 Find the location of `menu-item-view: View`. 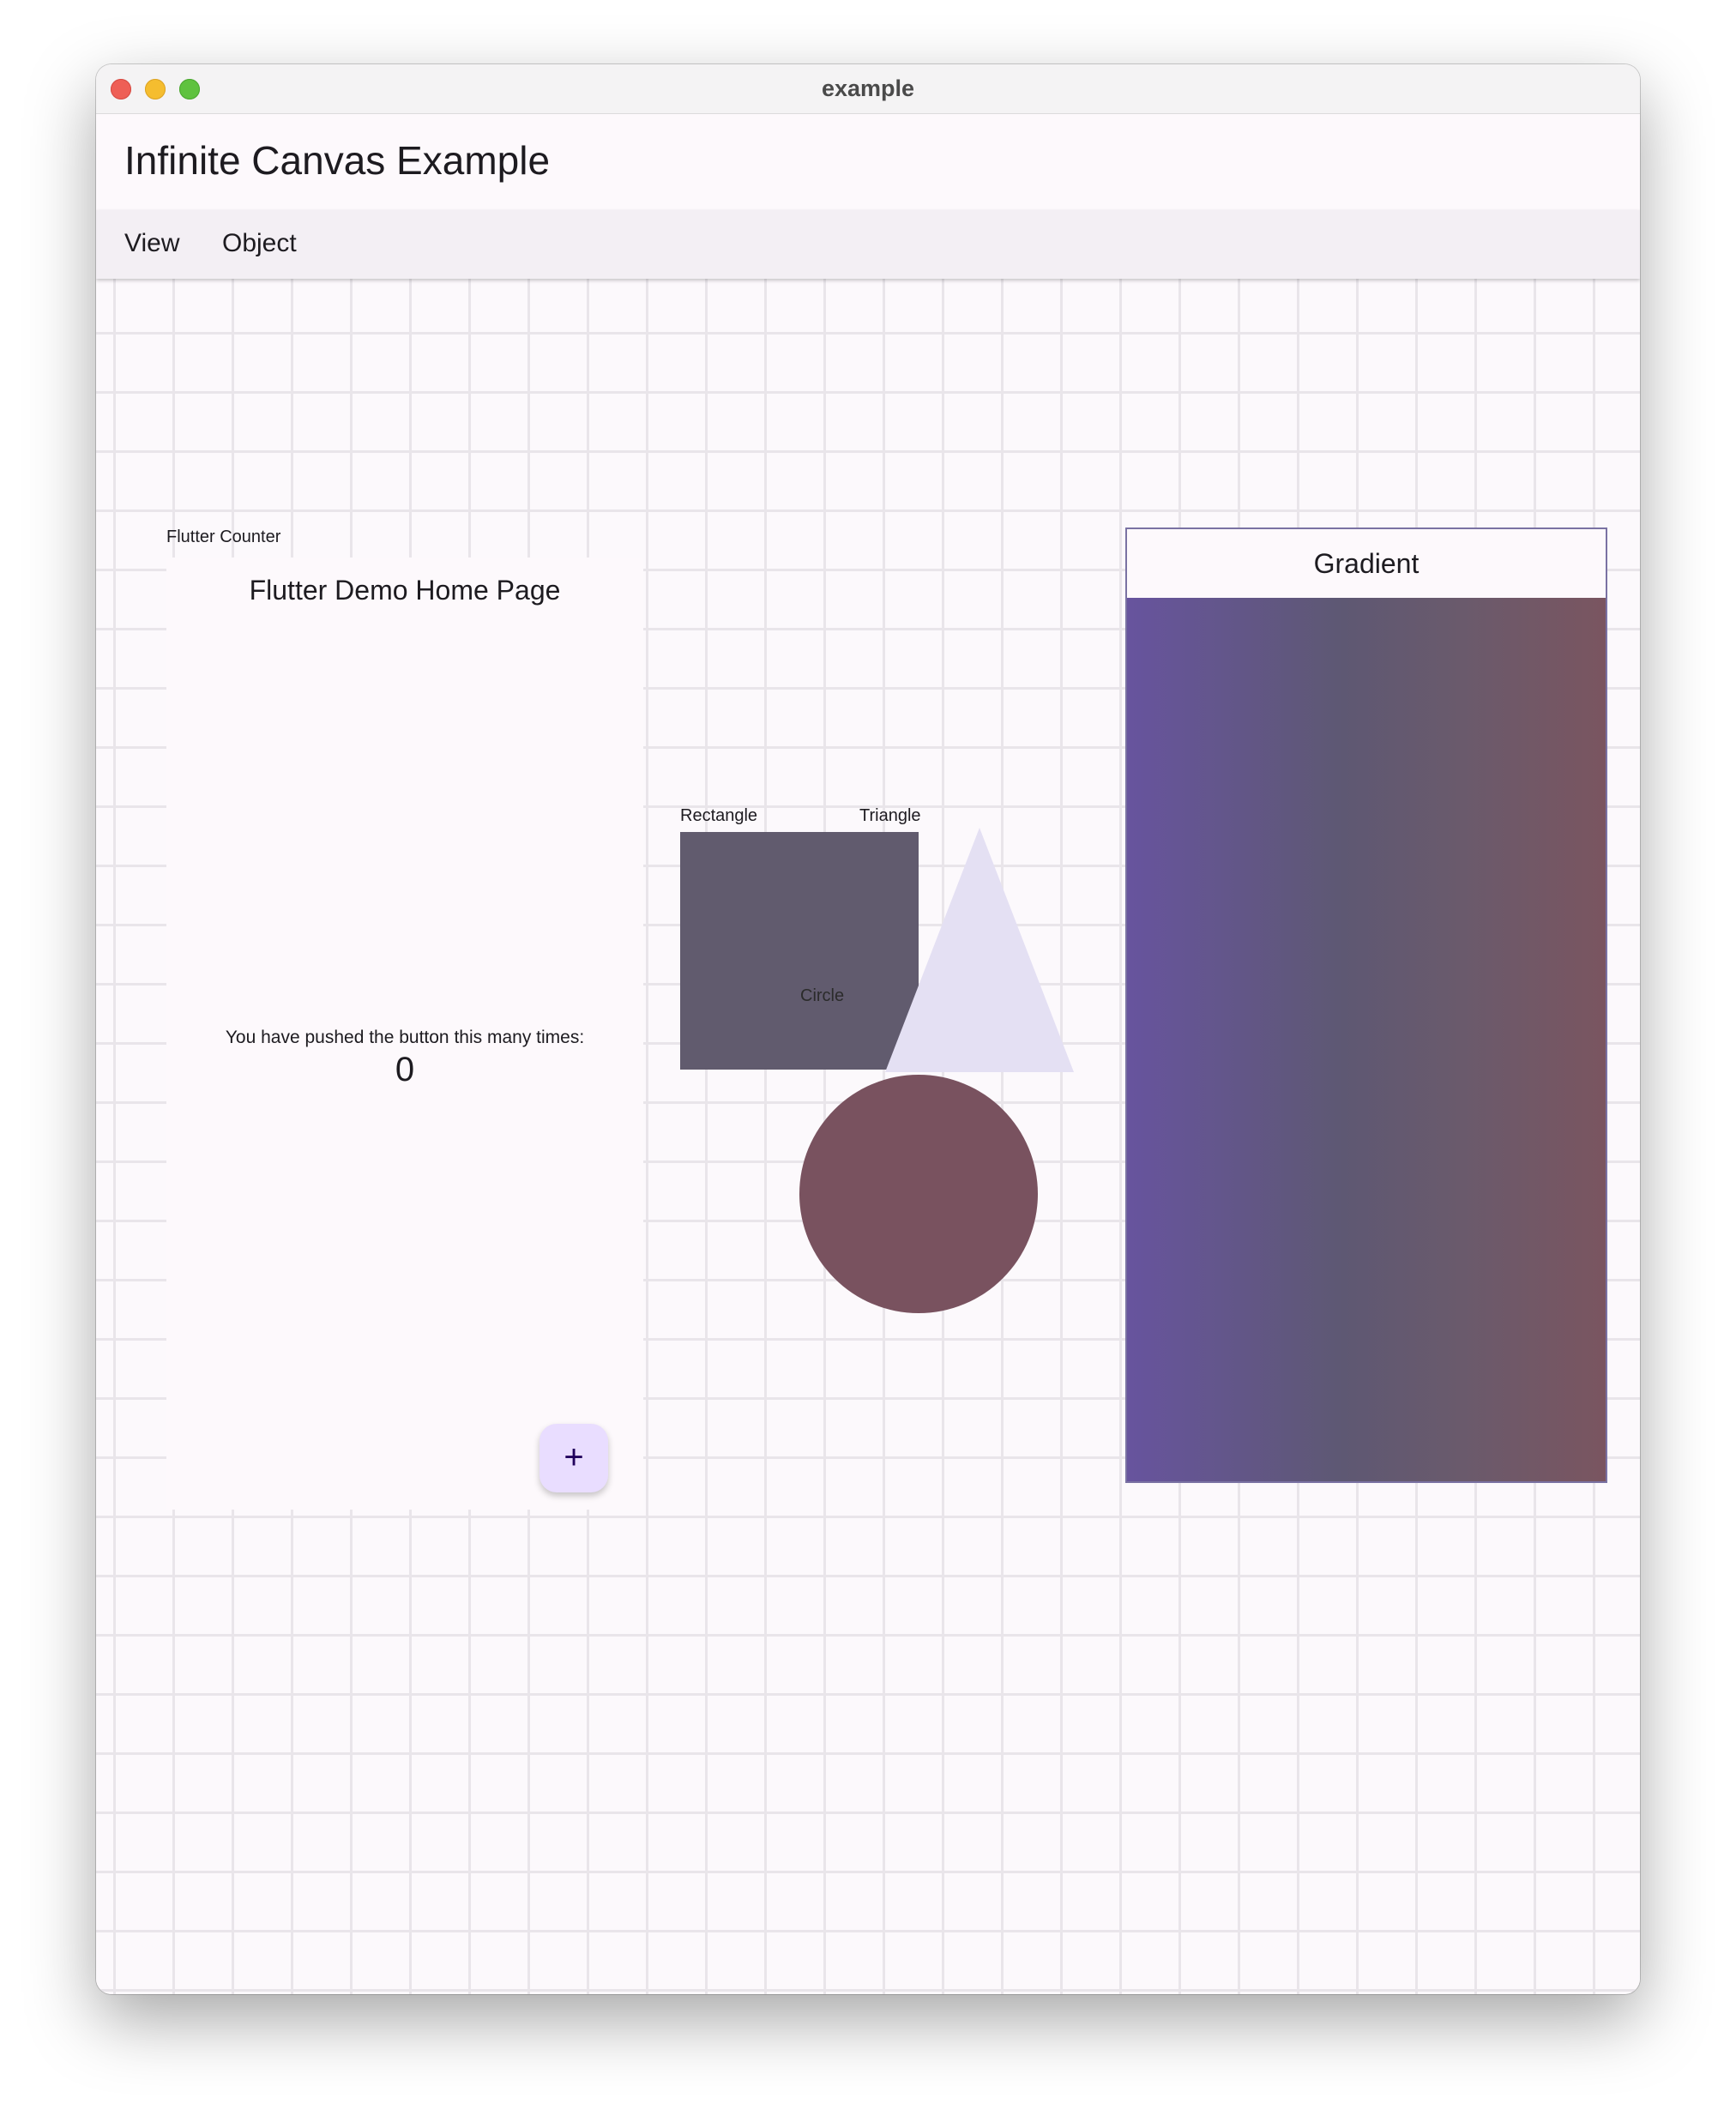

menu-item-view: View is located at coordinates (151, 243).